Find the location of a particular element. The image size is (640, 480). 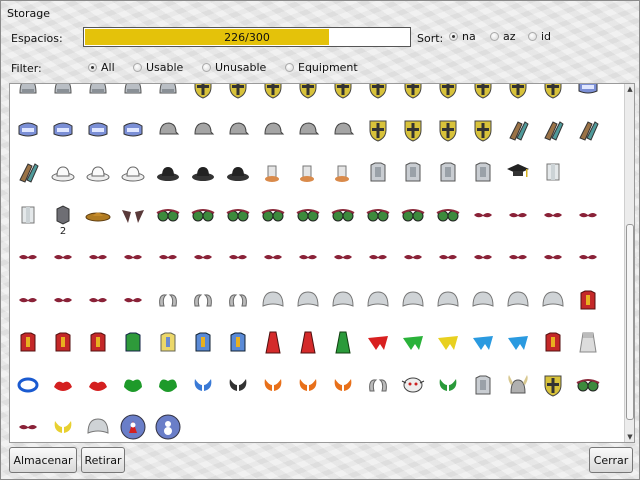

scroll-down-arrow-icon: ▼ is located at coordinates (629, 437).